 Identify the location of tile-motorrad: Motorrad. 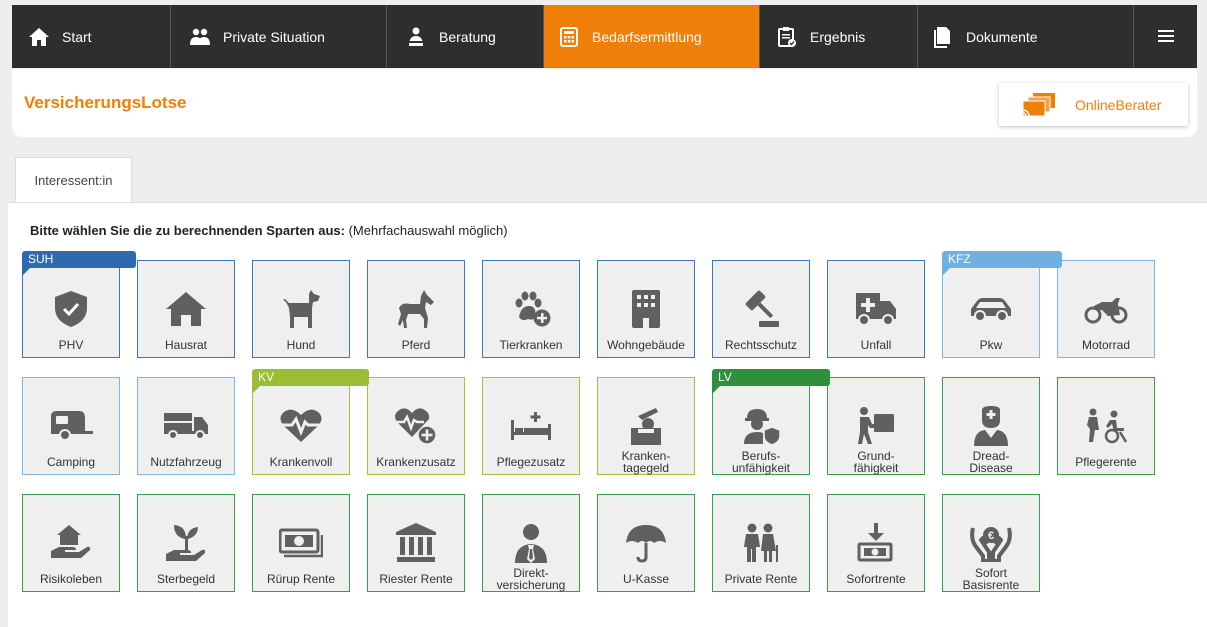
(1106, 309).